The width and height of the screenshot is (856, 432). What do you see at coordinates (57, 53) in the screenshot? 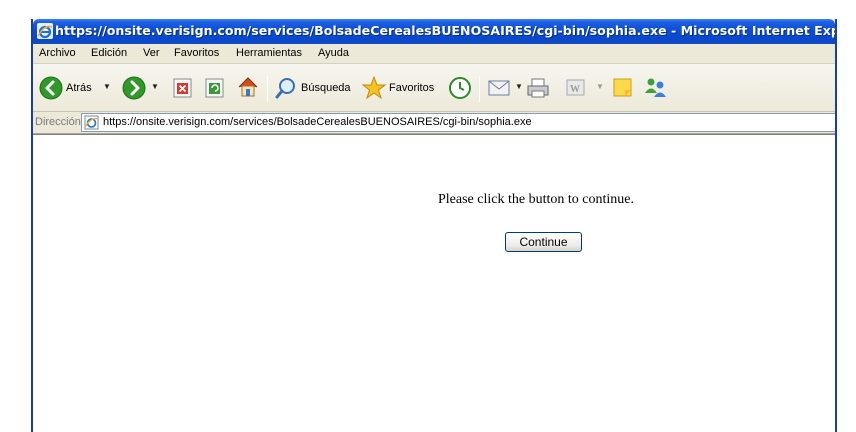
I see `menu-archivo: Archivo` at bounding box center [57, 53].